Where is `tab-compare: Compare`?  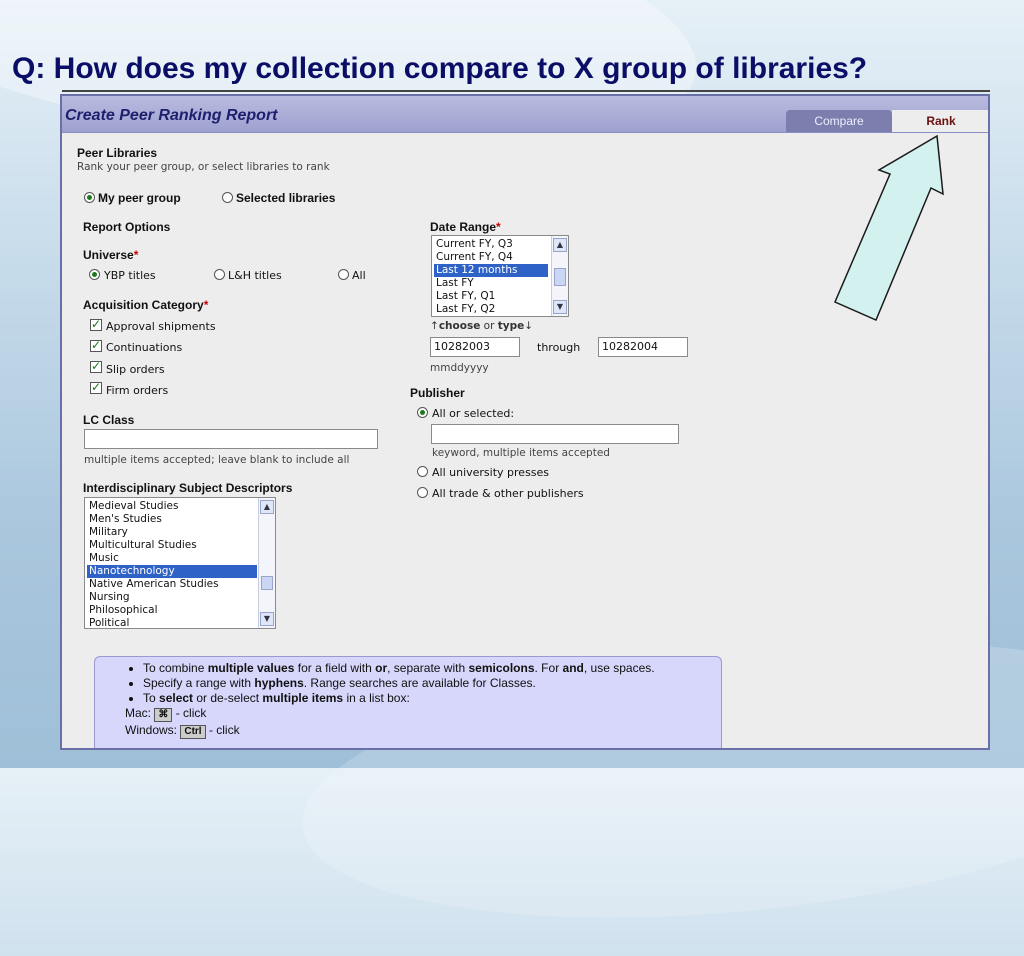
tab-compare: Compare is located at coordinates (839, 121).